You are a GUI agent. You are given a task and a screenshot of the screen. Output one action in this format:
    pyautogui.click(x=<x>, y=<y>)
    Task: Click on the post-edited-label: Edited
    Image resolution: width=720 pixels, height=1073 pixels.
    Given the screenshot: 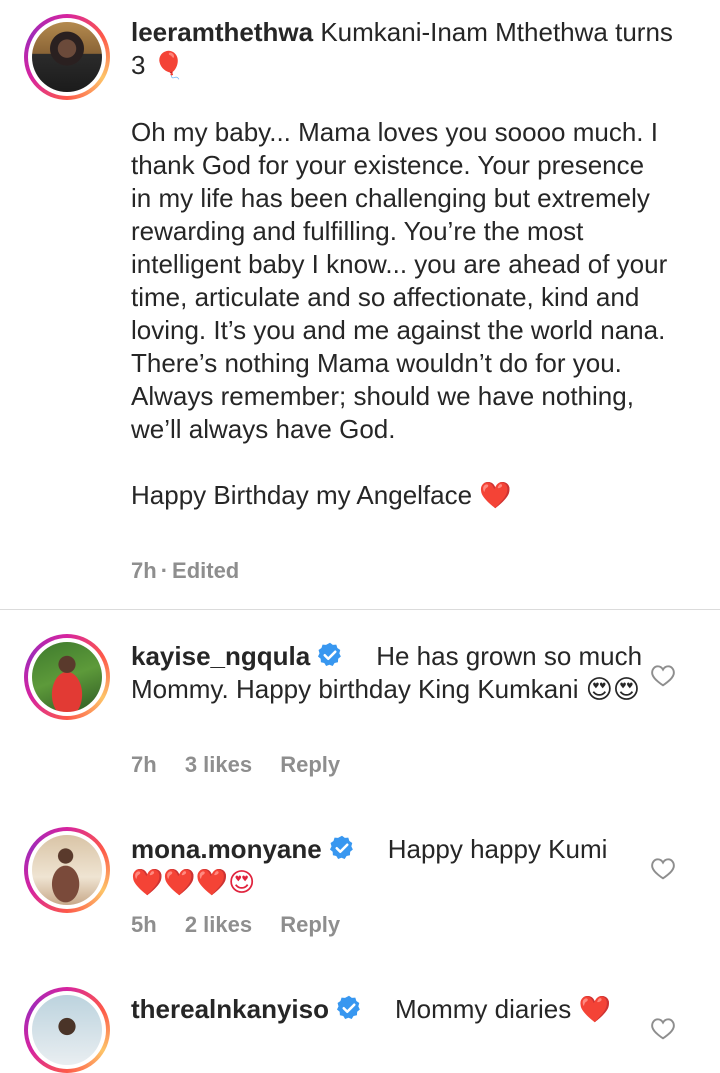 What is the action you would take?
    pyautogui.click(x=206, y=570)
    